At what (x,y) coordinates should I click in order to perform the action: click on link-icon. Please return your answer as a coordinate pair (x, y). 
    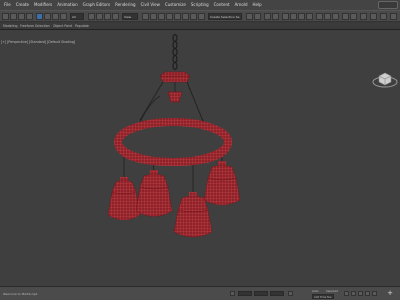
    Looking at the image, I should click on (21, 16).